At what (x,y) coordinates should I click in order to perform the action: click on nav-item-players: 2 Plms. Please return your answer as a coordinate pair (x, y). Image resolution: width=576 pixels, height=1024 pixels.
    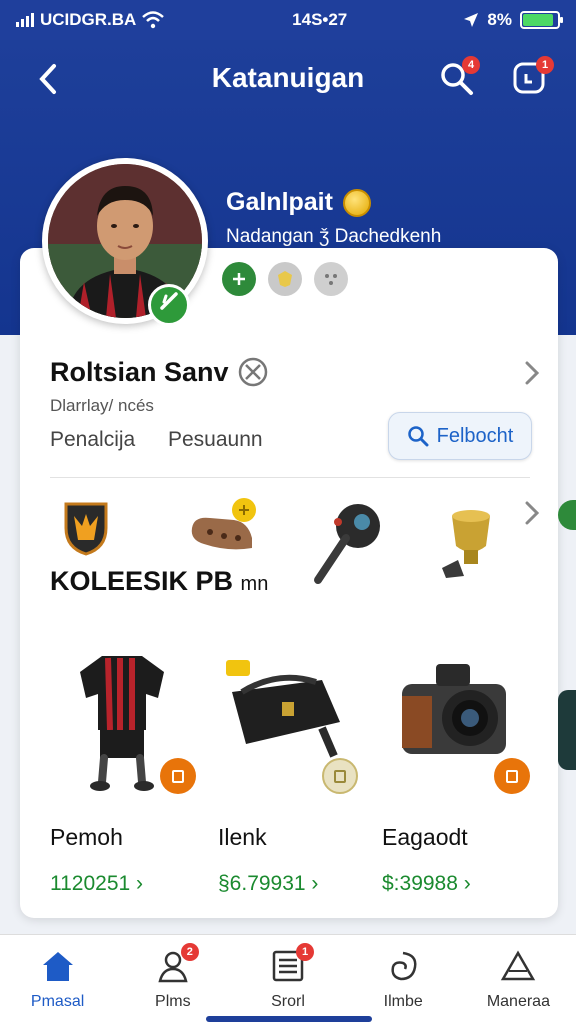
    Looking at the image, I should click on (172, 979).